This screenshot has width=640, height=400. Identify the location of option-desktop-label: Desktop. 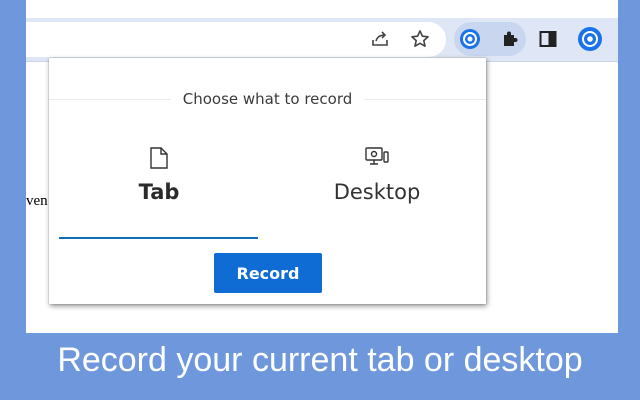
(377, 192).